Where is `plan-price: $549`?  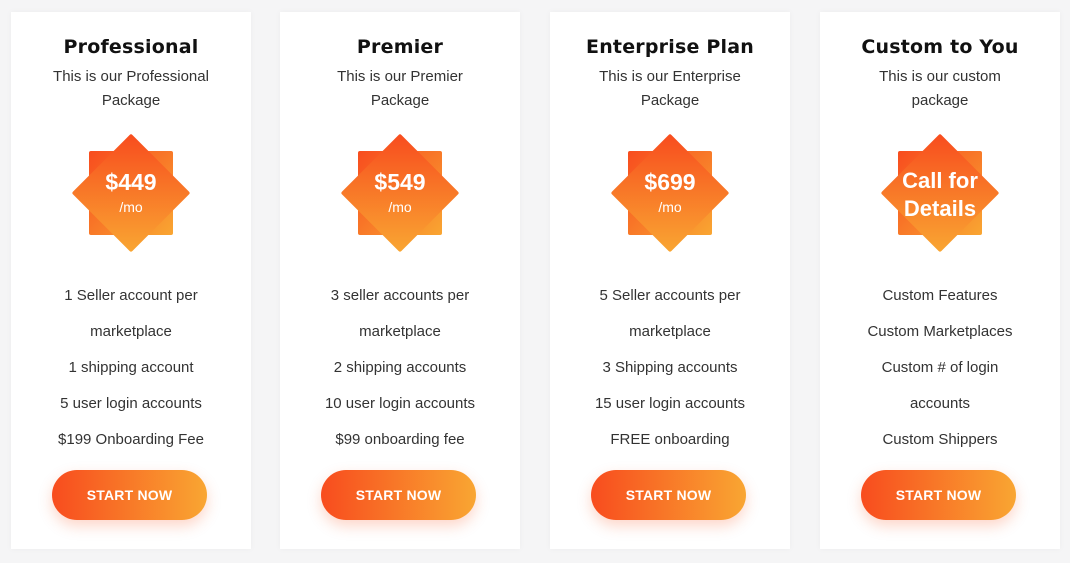 plan-price: $549 is located at coordinates (400, 182).